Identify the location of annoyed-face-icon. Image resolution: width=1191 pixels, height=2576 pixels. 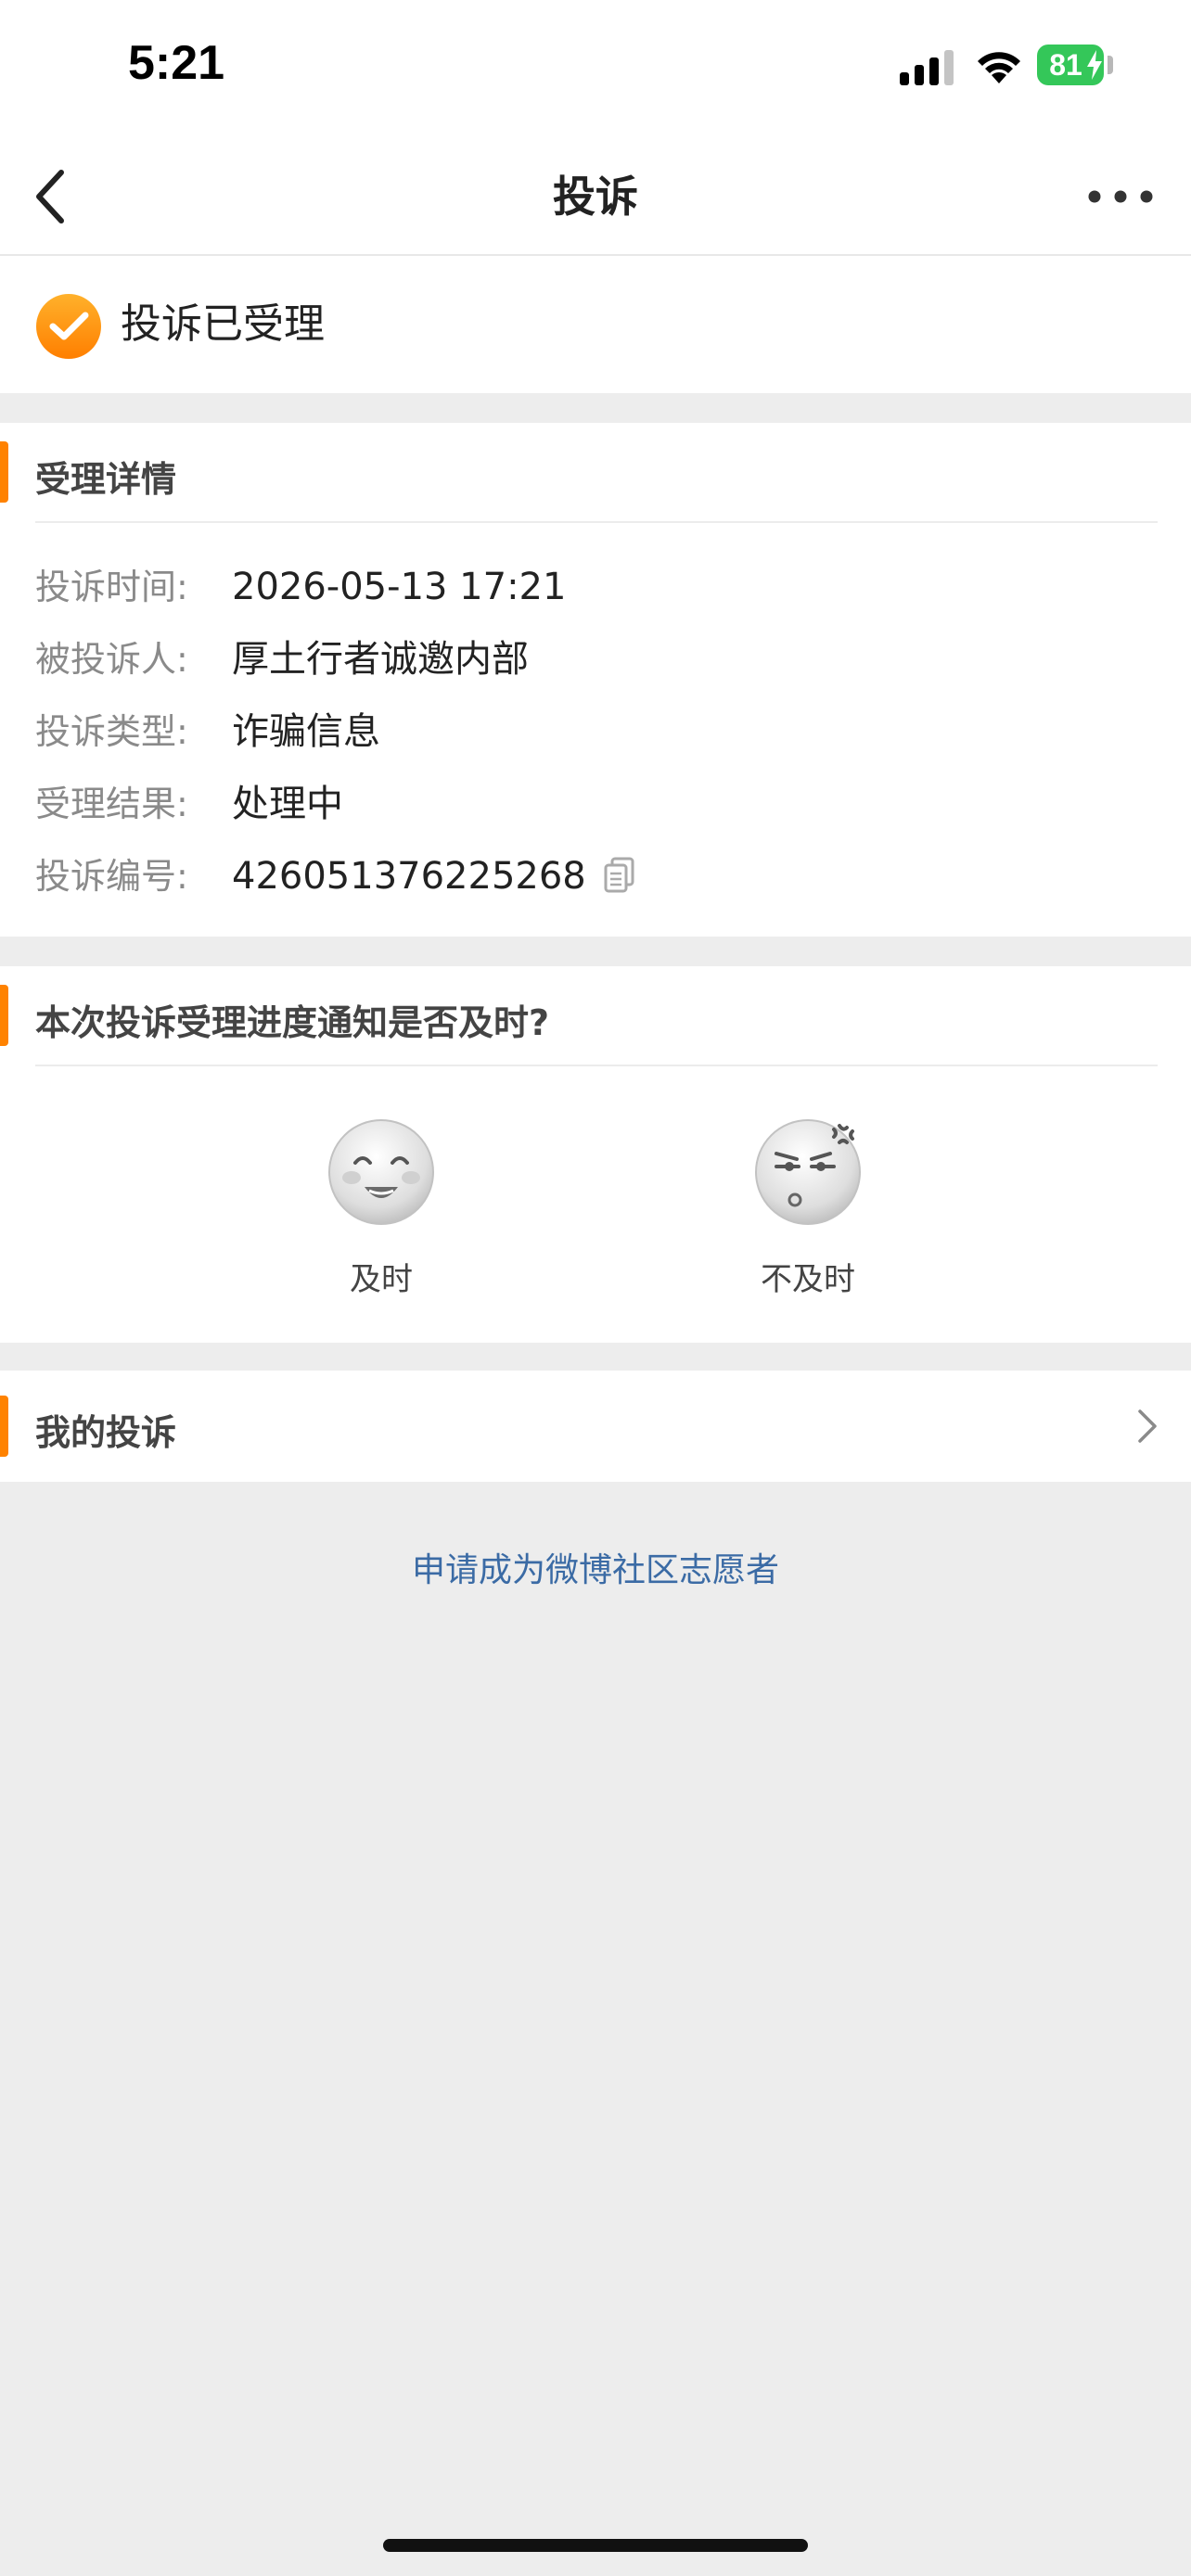
(808, 1172).